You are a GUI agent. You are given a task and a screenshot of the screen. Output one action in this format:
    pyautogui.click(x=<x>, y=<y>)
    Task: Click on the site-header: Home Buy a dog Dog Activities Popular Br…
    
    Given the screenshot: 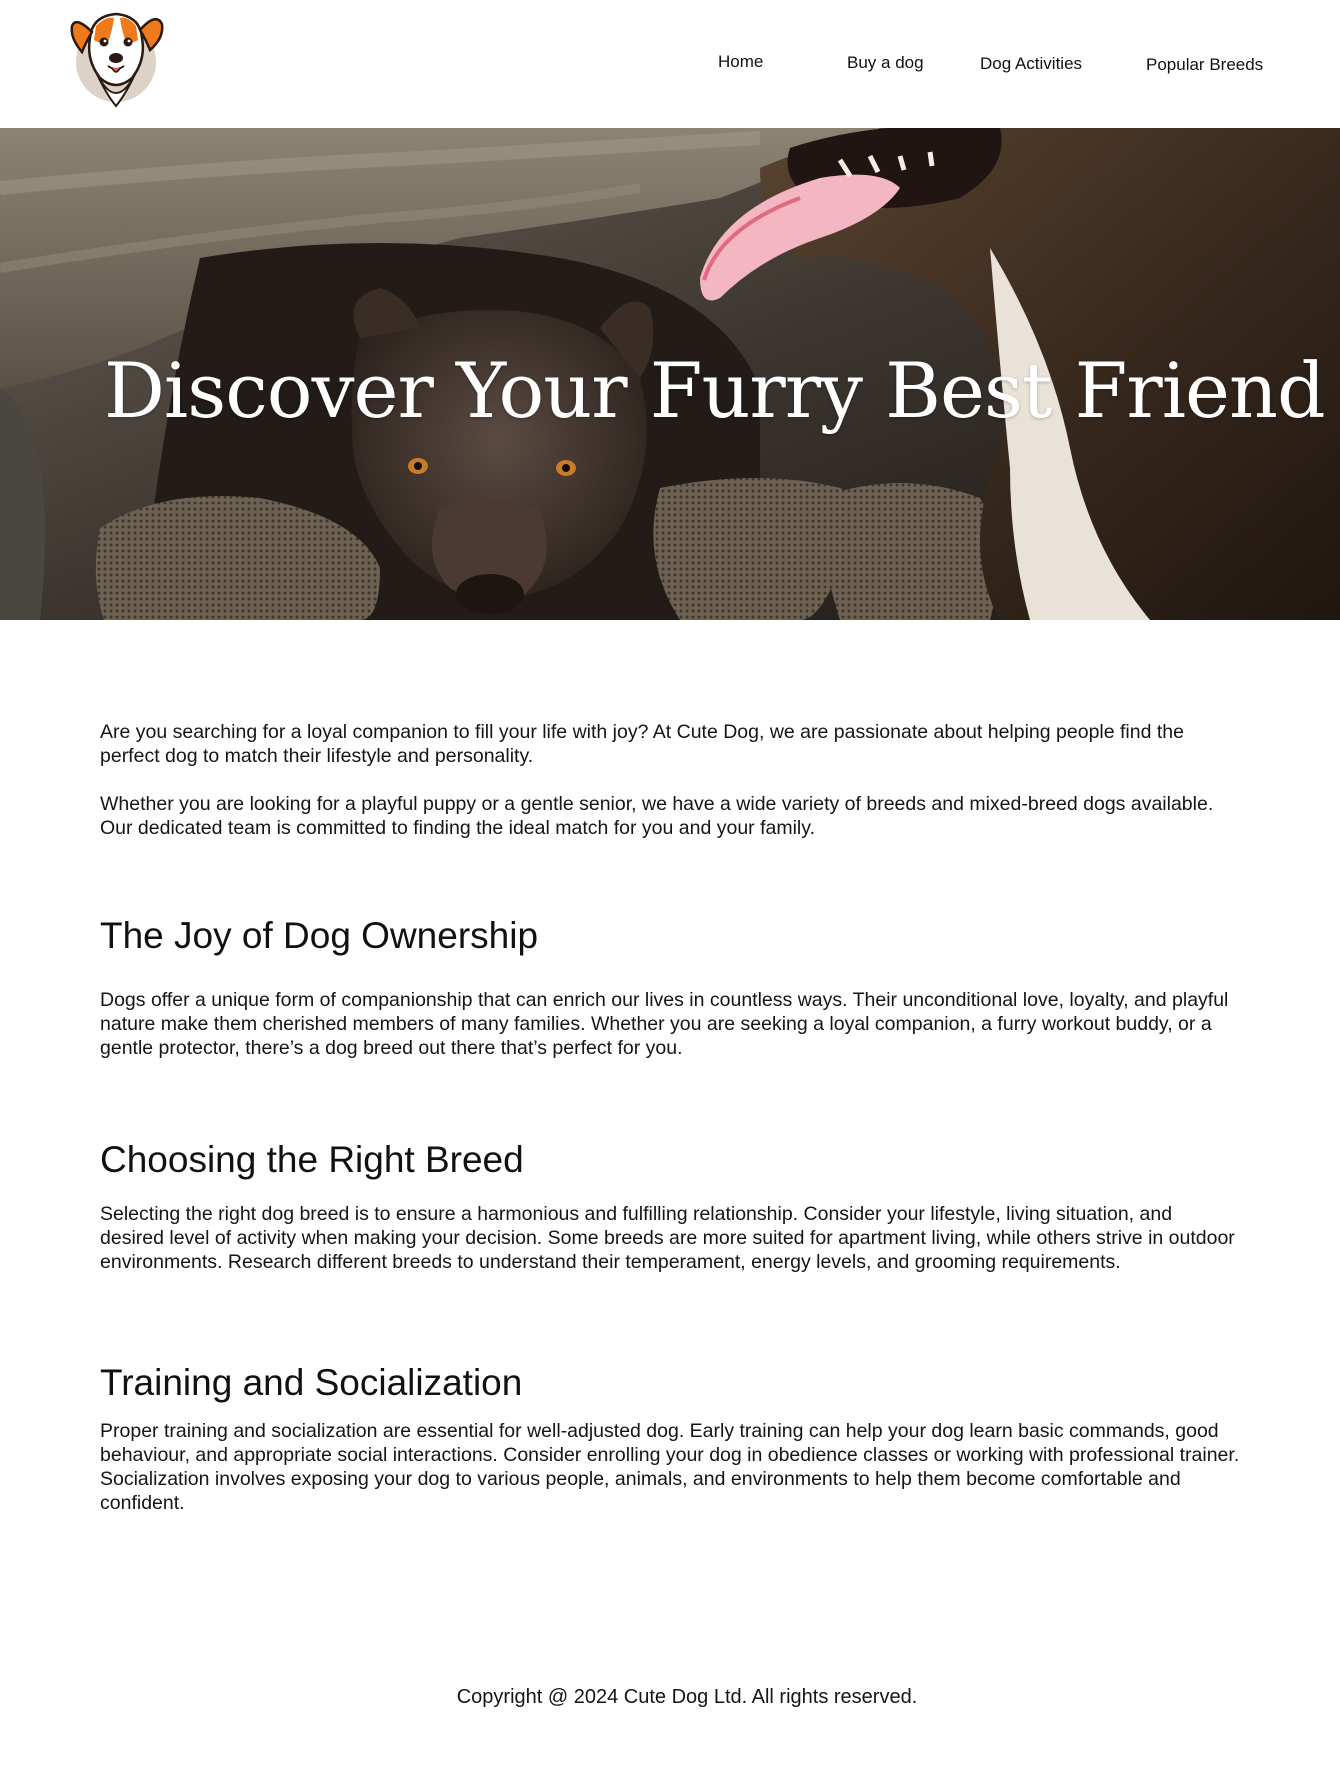 What is the action you would take?
    pyautogui.click(x=670, y=64)
    